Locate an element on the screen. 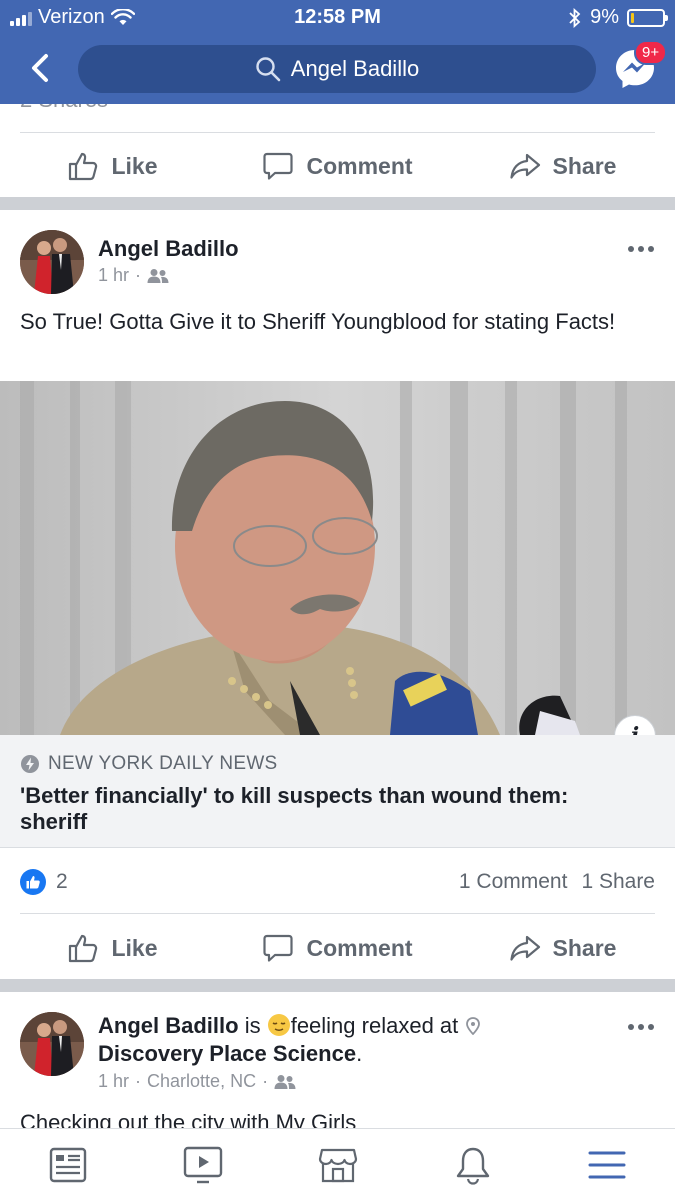 This screenshot has width=675, height=1200. messenger-badge: 9+ is located at coordinates (651, 52).